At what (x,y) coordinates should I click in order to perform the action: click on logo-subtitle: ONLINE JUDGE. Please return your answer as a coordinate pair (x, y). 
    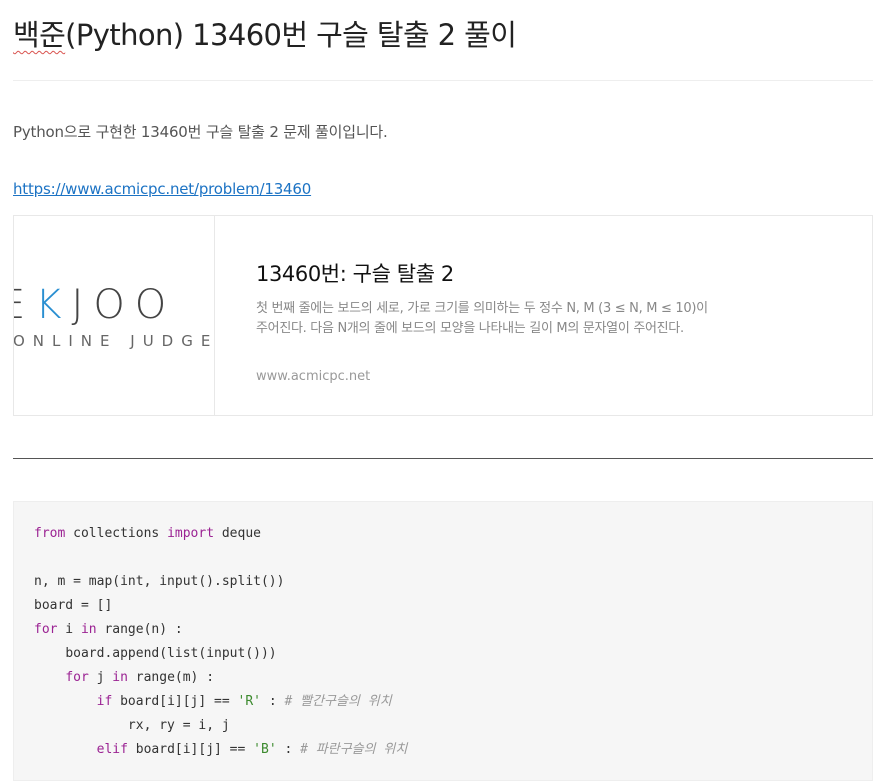
    Looking at the image, I should click on (114, 341).